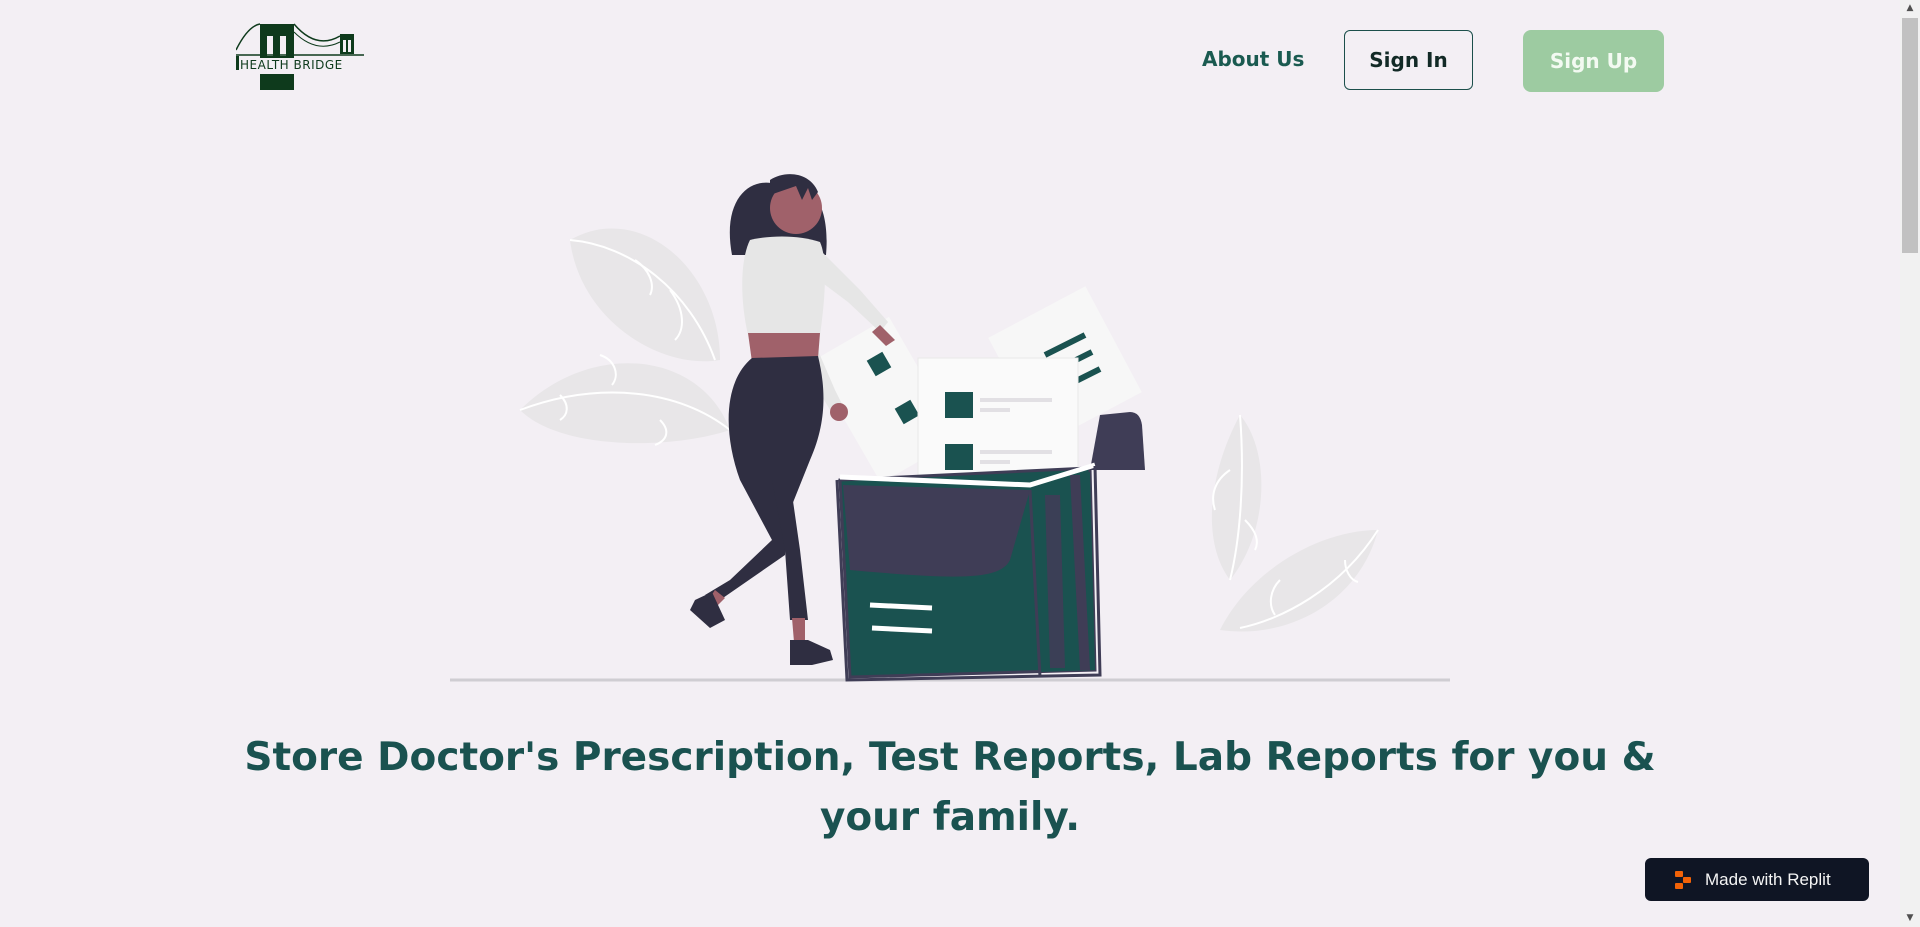 Image resolution: width=1920 pixels, height=927 pixels. Describe the element at coordinates (1408, 60) in the screenshot. I see `sign-in-button: Sign In` at that location.